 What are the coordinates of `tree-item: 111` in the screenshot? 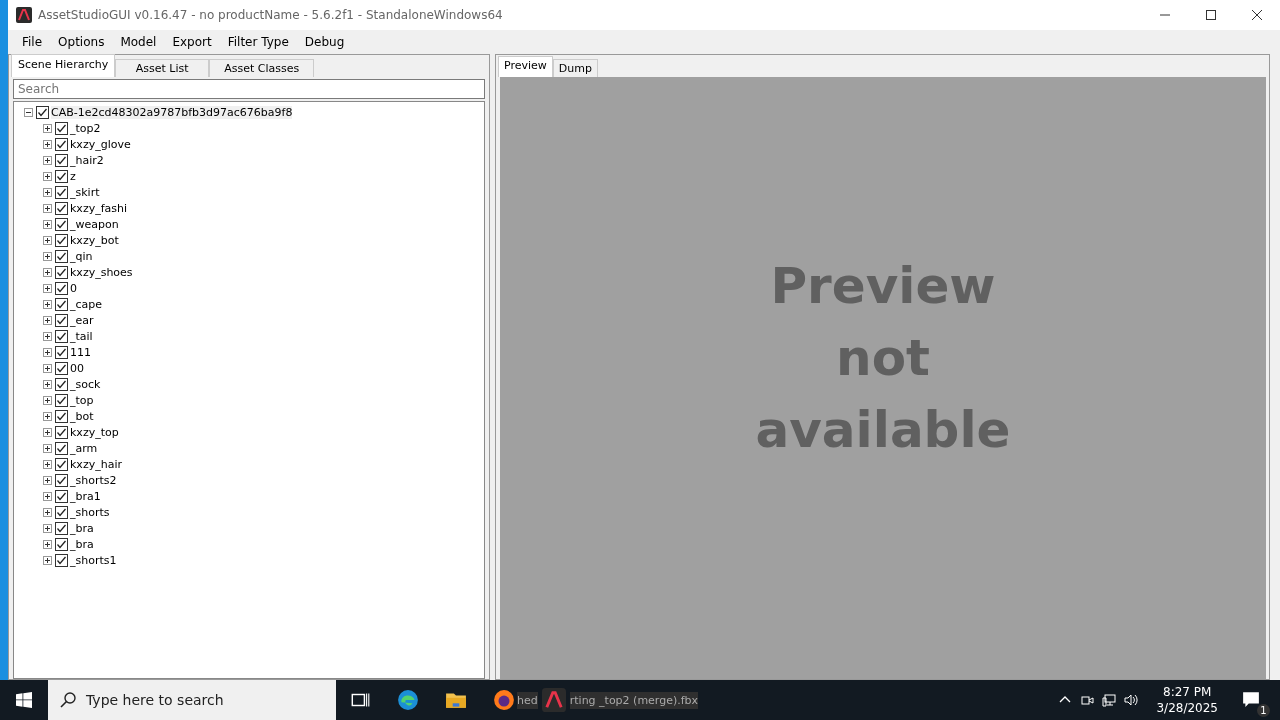 It's located at (80, 352).